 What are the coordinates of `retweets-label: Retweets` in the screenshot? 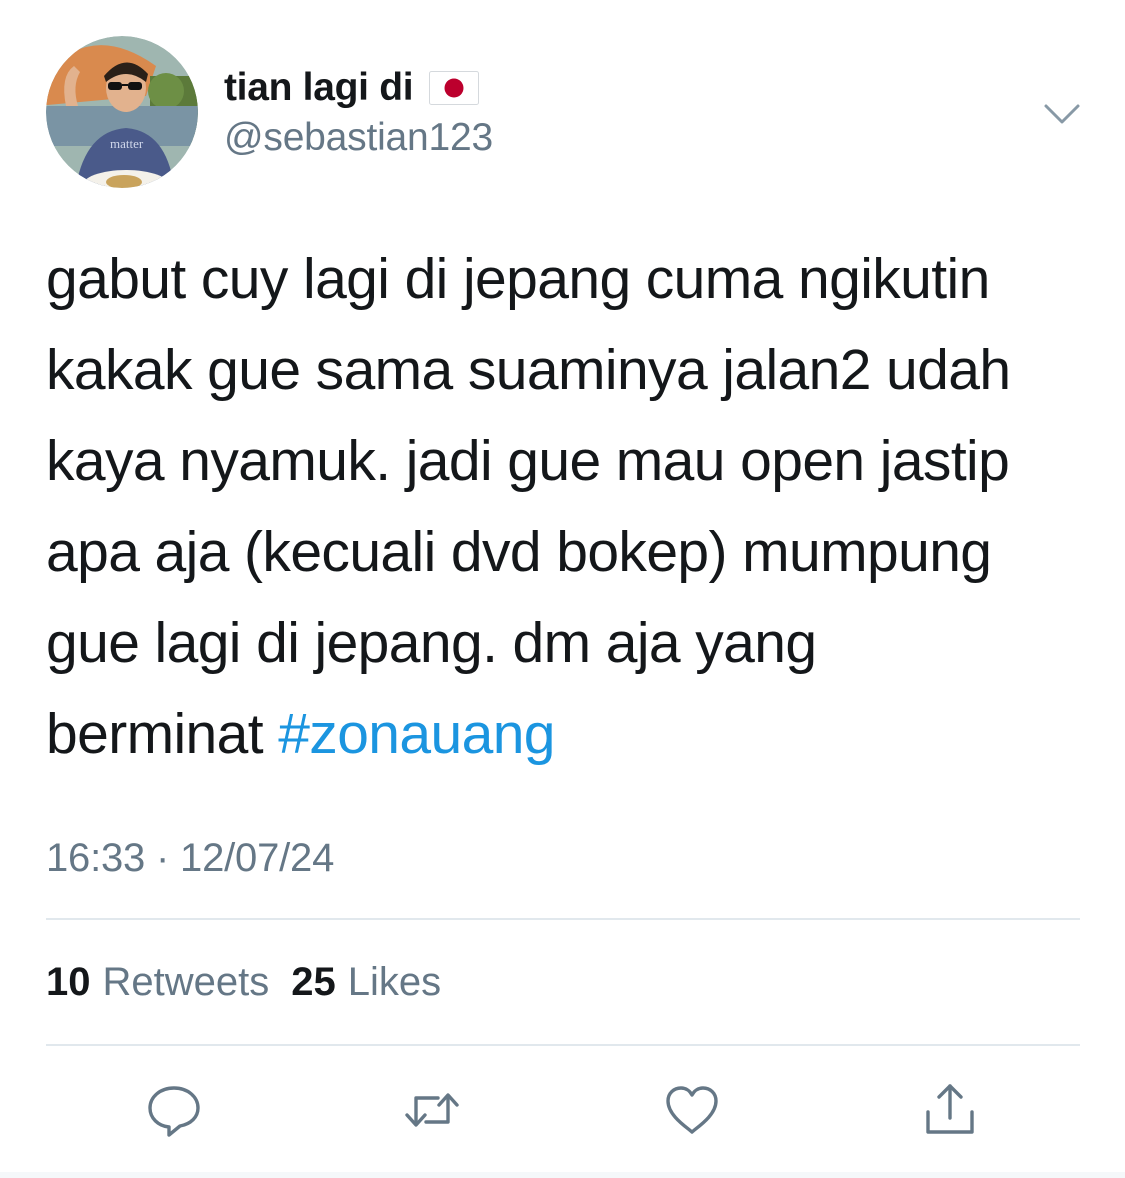 It's located at (186, 982).